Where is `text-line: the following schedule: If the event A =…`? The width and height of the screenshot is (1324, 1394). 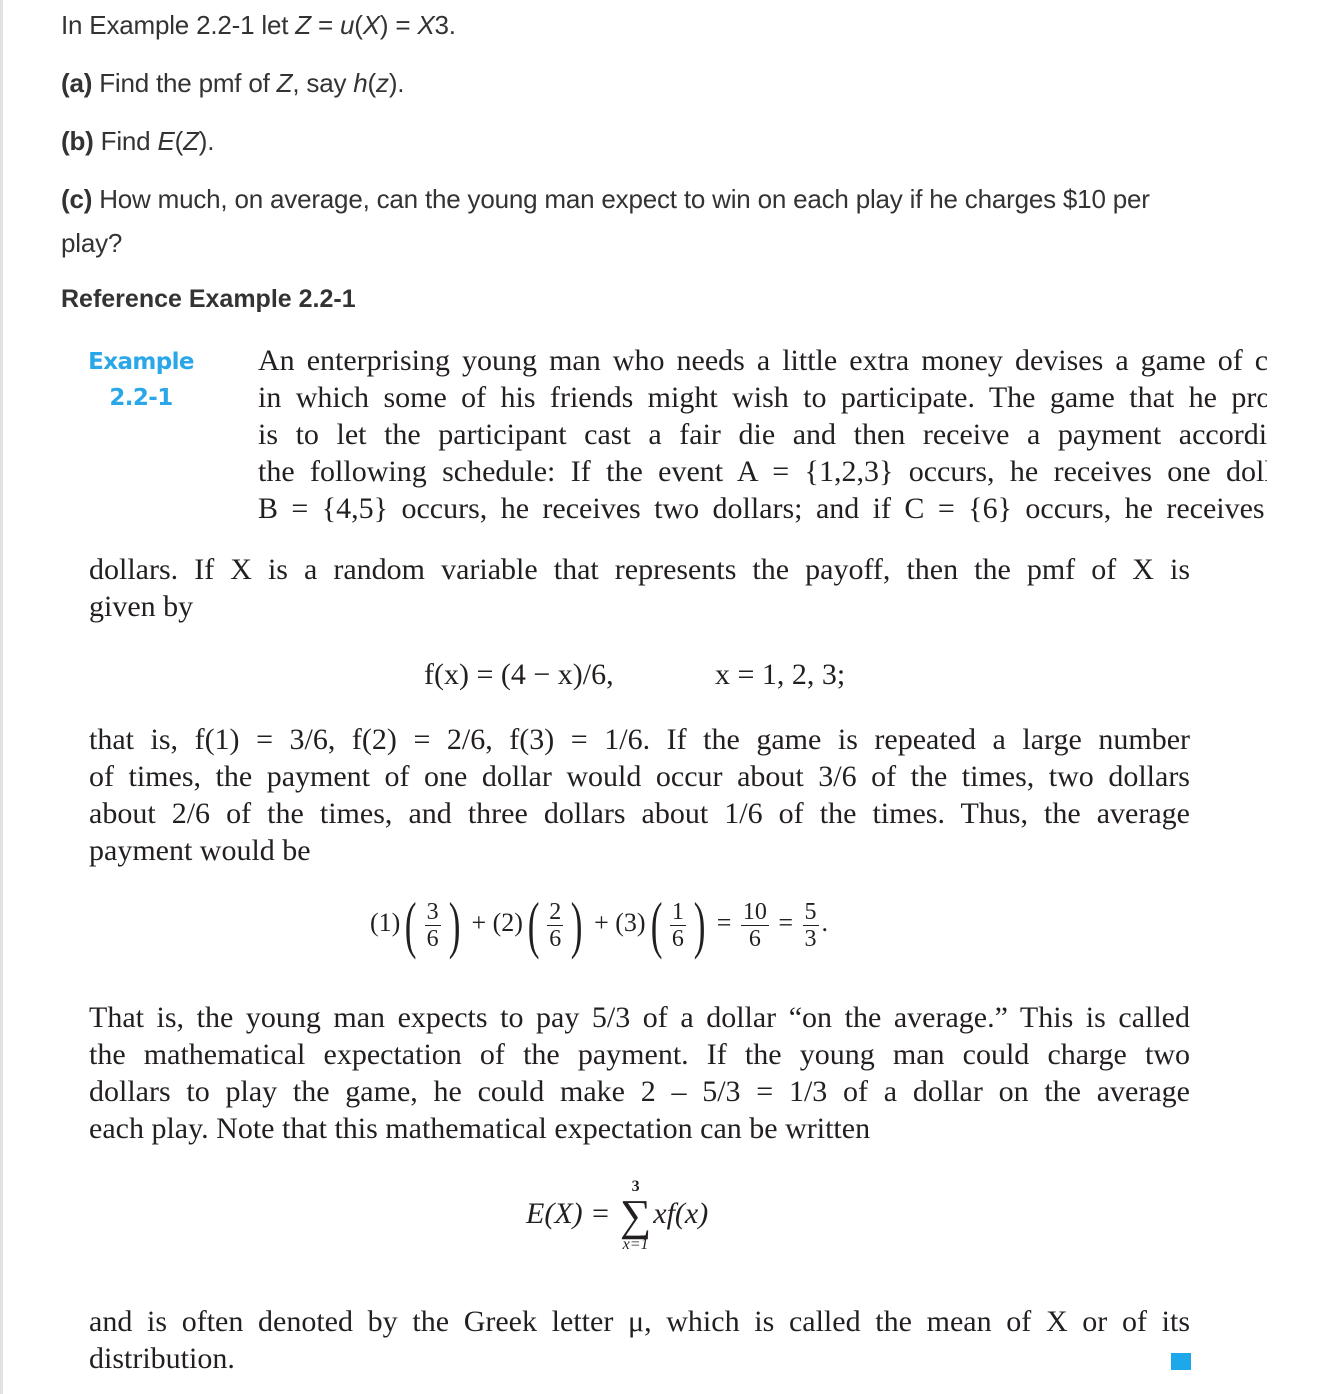
text-line: the following schedule: If the event A =… is located at coordinates (762, 471).